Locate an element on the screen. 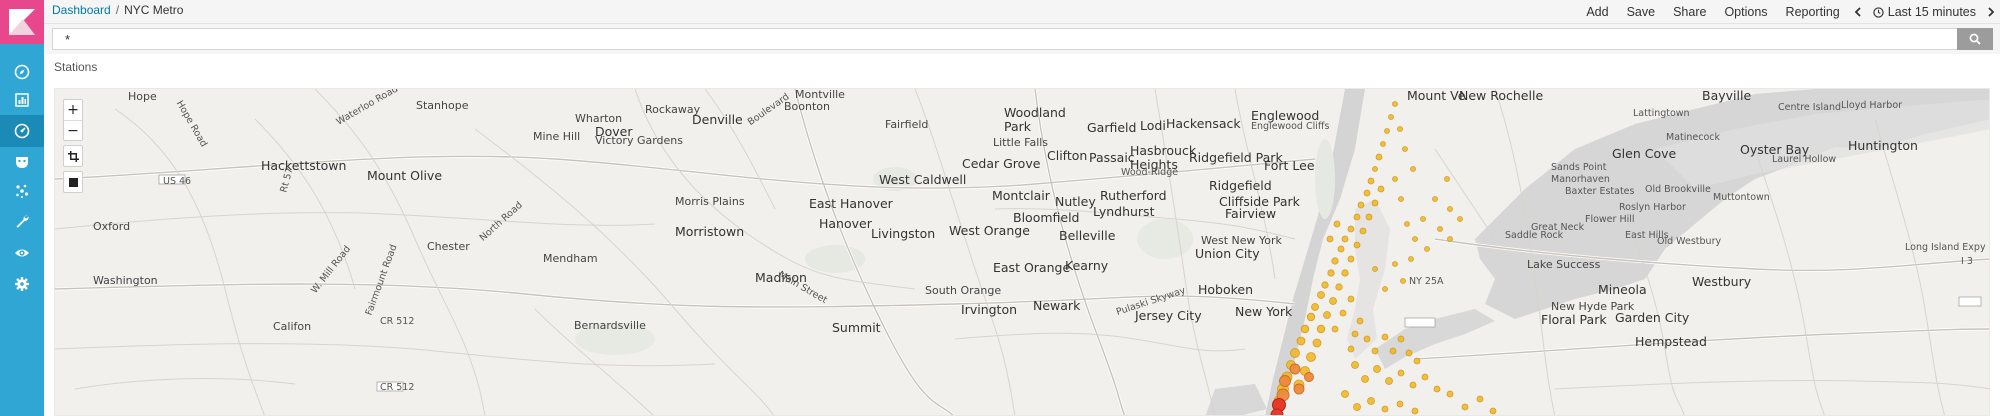 Image resolution: width=2000 pixels, height=416 pixels. map-label-saddle-rock: Saddle Rock is located at coordinates (1534, 235).